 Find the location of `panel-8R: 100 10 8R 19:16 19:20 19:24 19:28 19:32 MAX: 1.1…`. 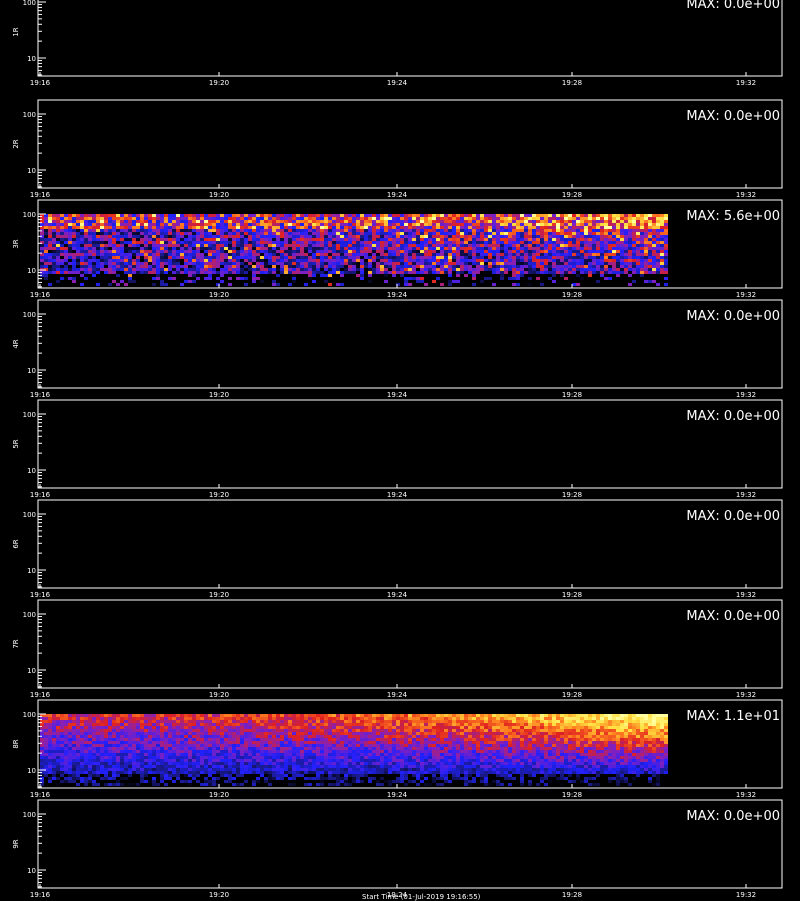

panel-8R: 100 10 8R 19:16 19:20 19:24 19:28 19:32 MAX: 1.1… is located at coordinates (397, 749).